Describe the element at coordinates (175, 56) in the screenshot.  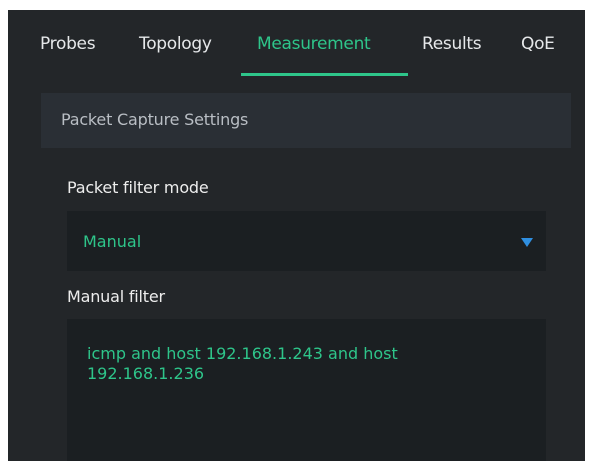
I see `tab-topology: Topology` at that location.